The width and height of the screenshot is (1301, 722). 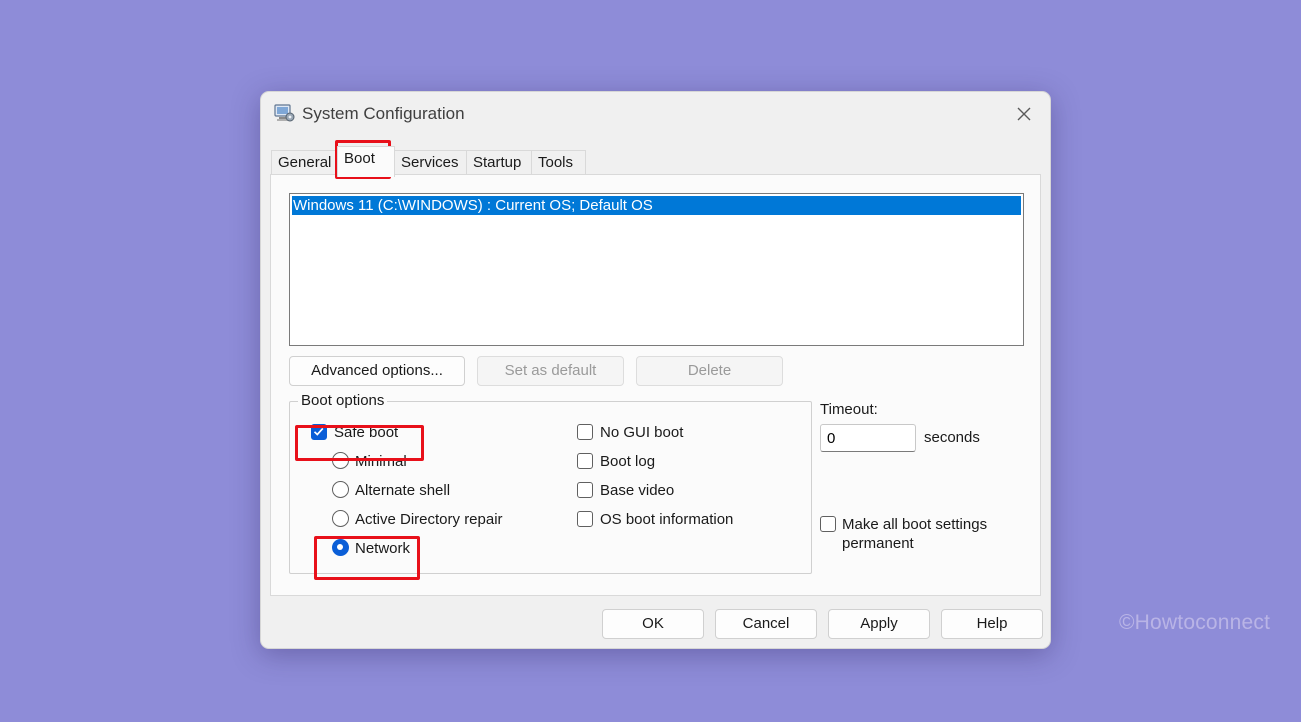 What do you see at coordinates (952, 437) in the screenshot?
I see `seconds-label: seconds` at bounding box center [952, 437].